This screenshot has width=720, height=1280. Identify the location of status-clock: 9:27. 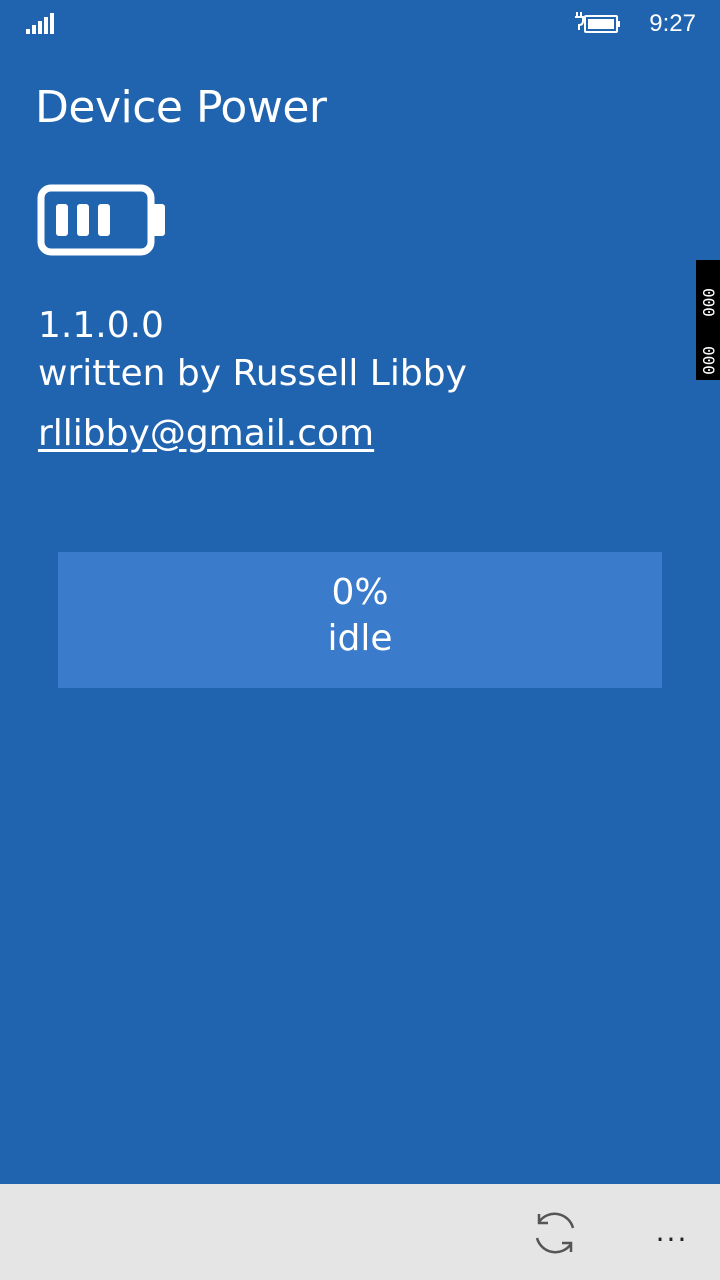
(672, 23).